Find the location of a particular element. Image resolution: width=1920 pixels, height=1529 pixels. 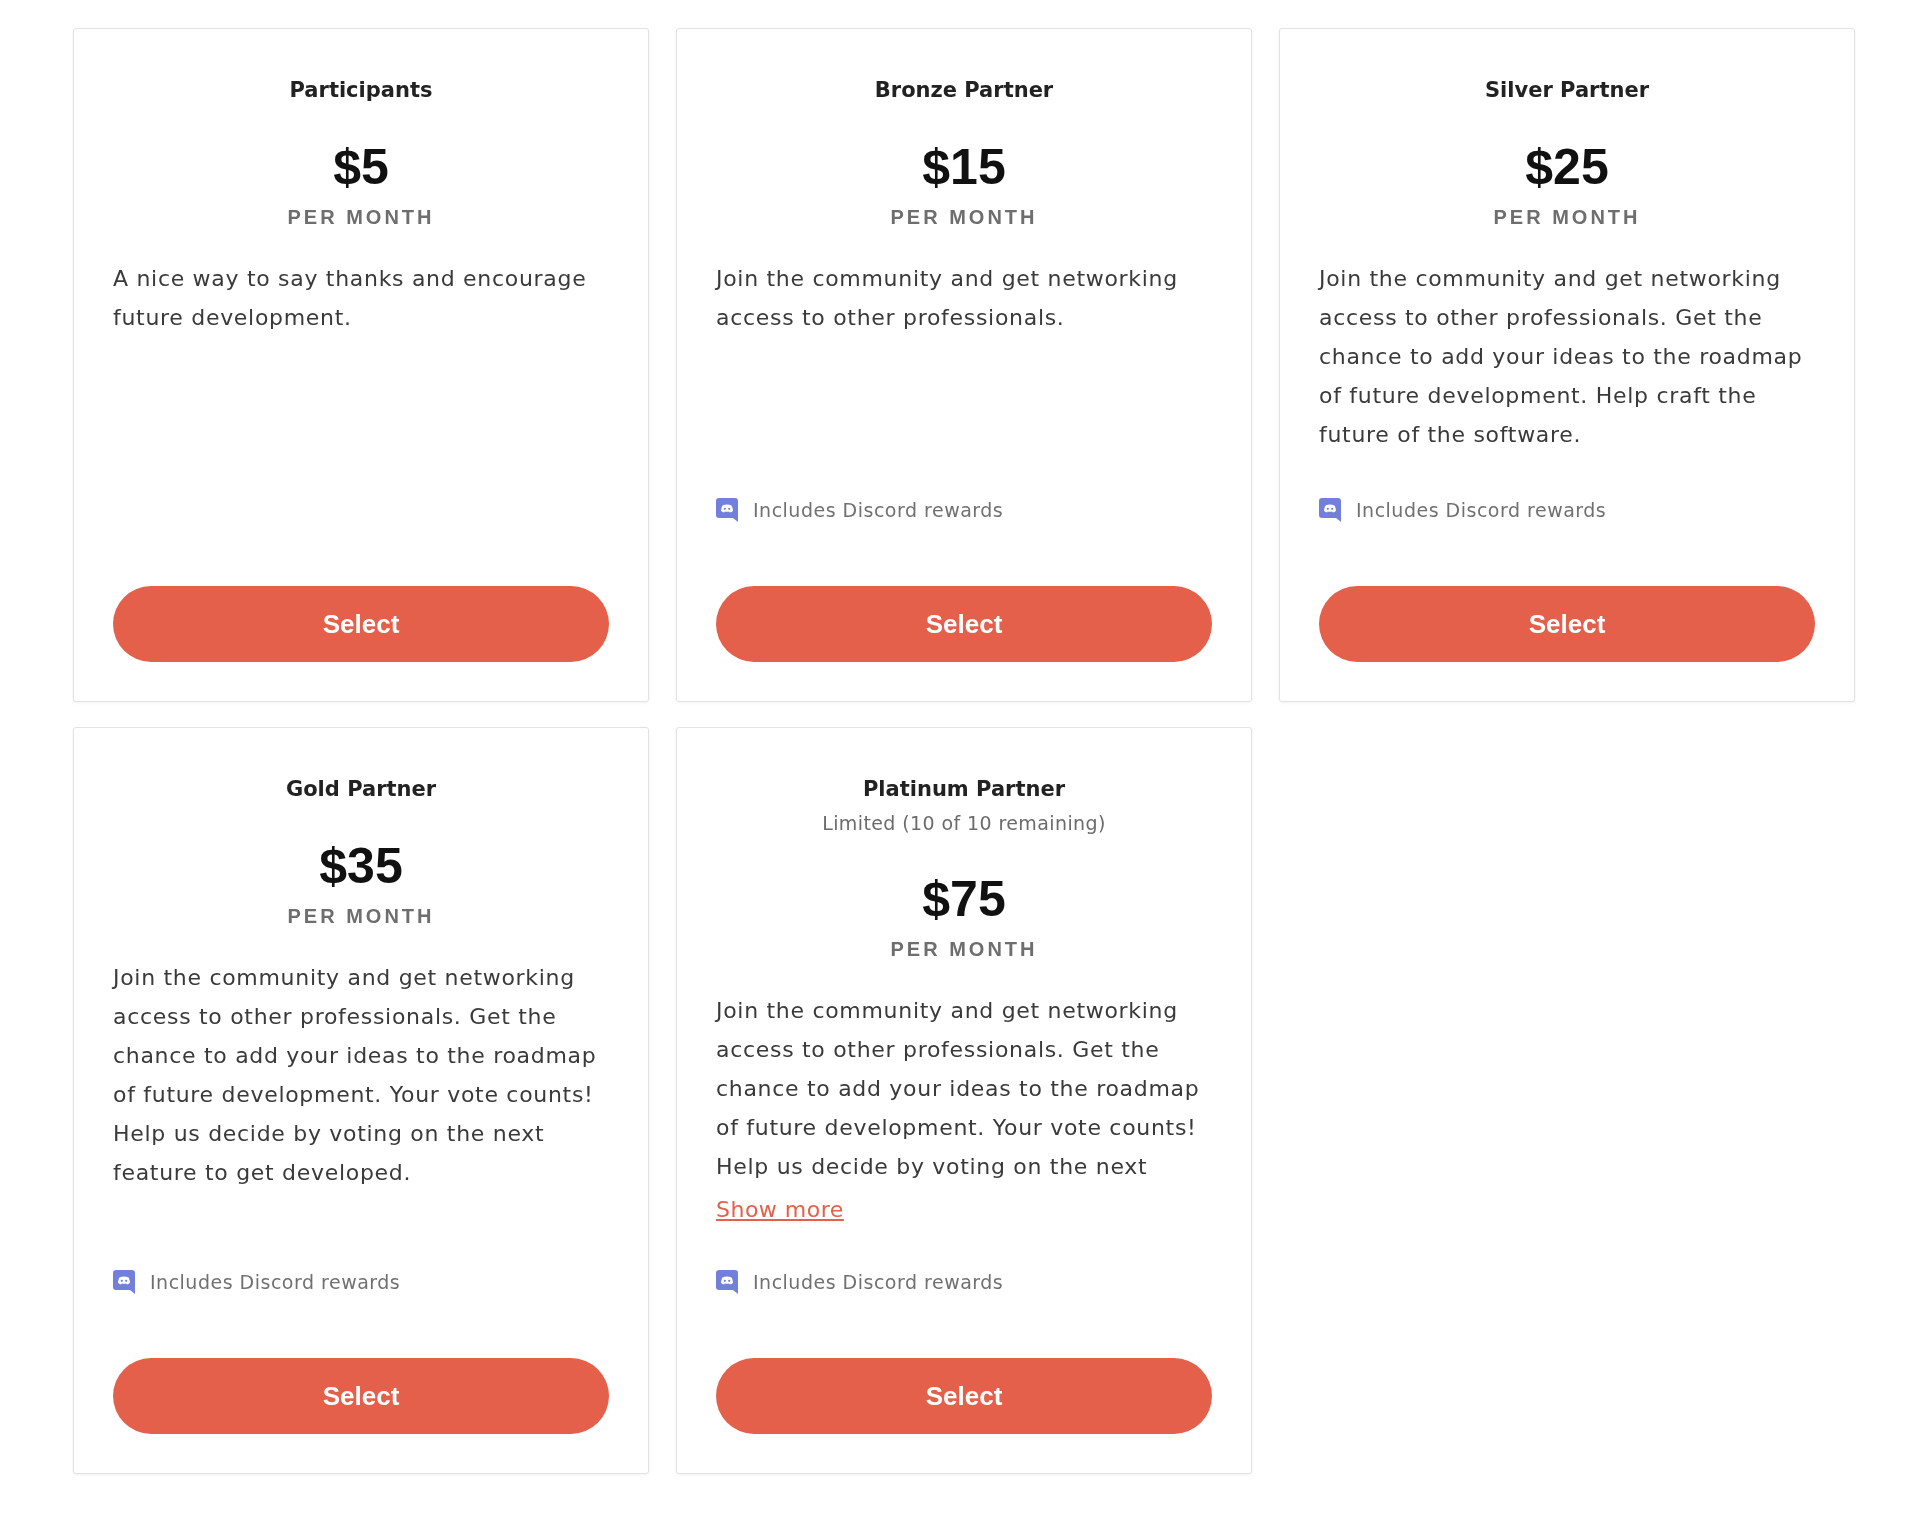

tier-description: A nice way to say thanks and encourage future development. is located at coordinates (350, 298).